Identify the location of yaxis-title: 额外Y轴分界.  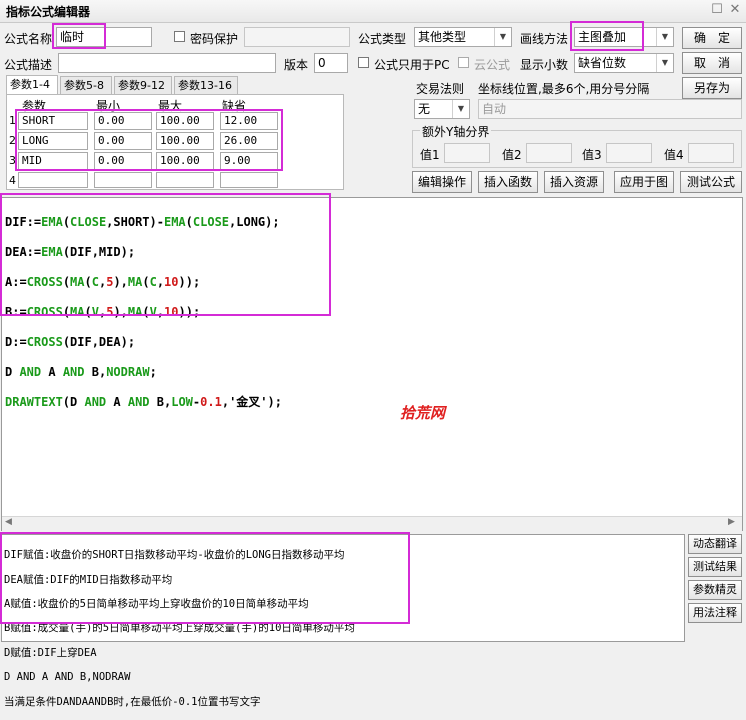
(456, 131).